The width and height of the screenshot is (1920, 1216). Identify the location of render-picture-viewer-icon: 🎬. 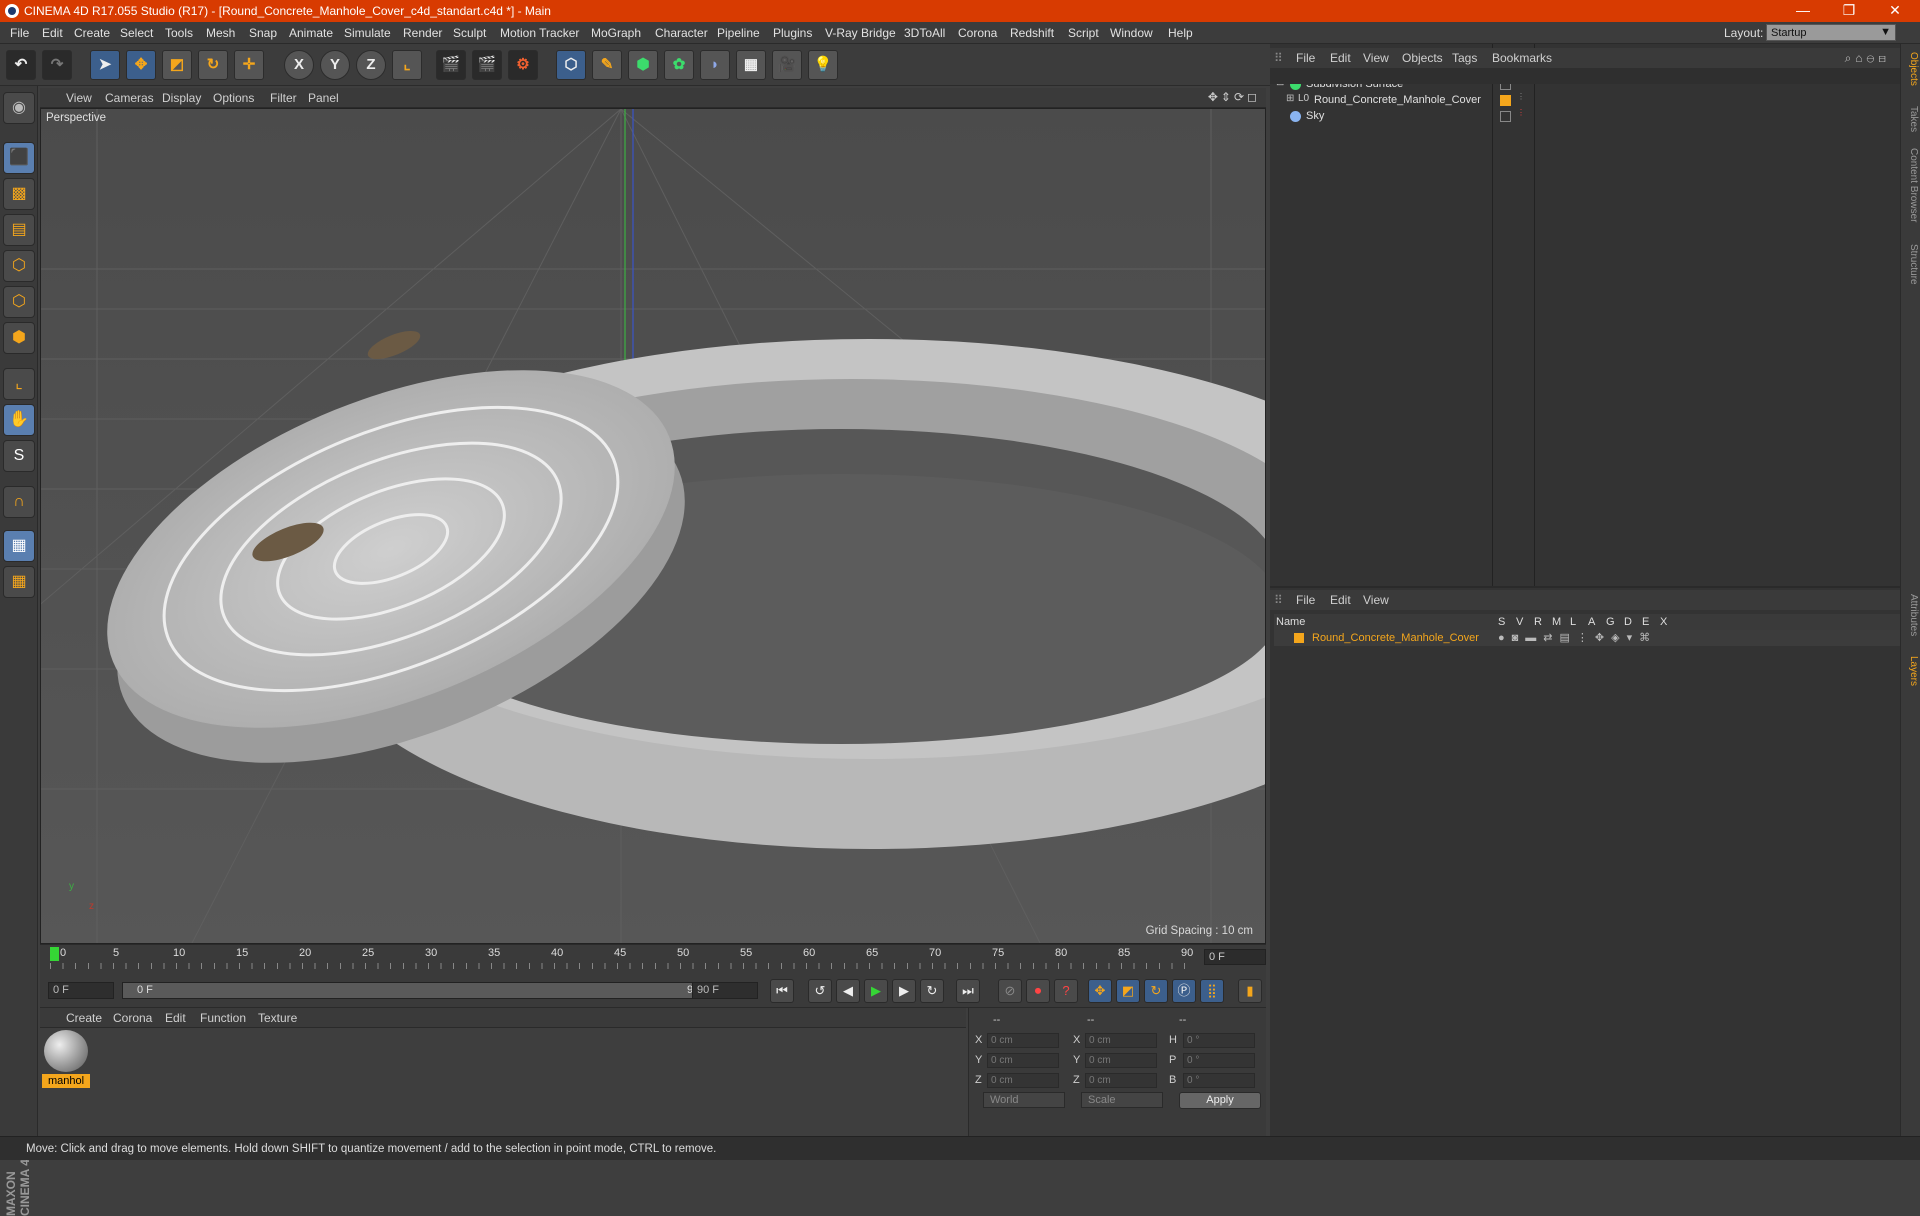
(487, 65).